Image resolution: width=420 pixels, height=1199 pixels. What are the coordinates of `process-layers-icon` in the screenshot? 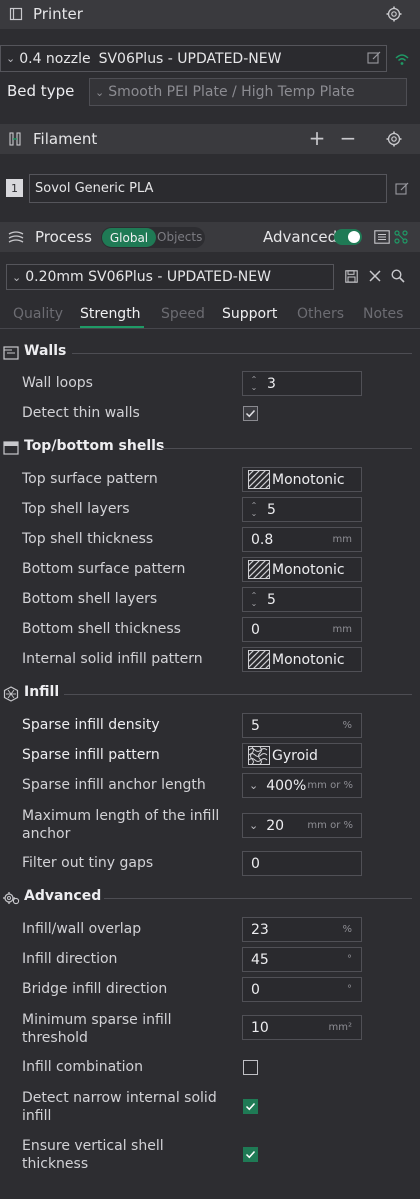 It's located at (16, 237).